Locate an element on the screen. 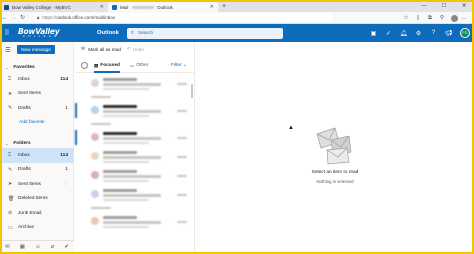 This screenshot has width=474, height=254. help-icon: ? is located at coordinates (433, 33).